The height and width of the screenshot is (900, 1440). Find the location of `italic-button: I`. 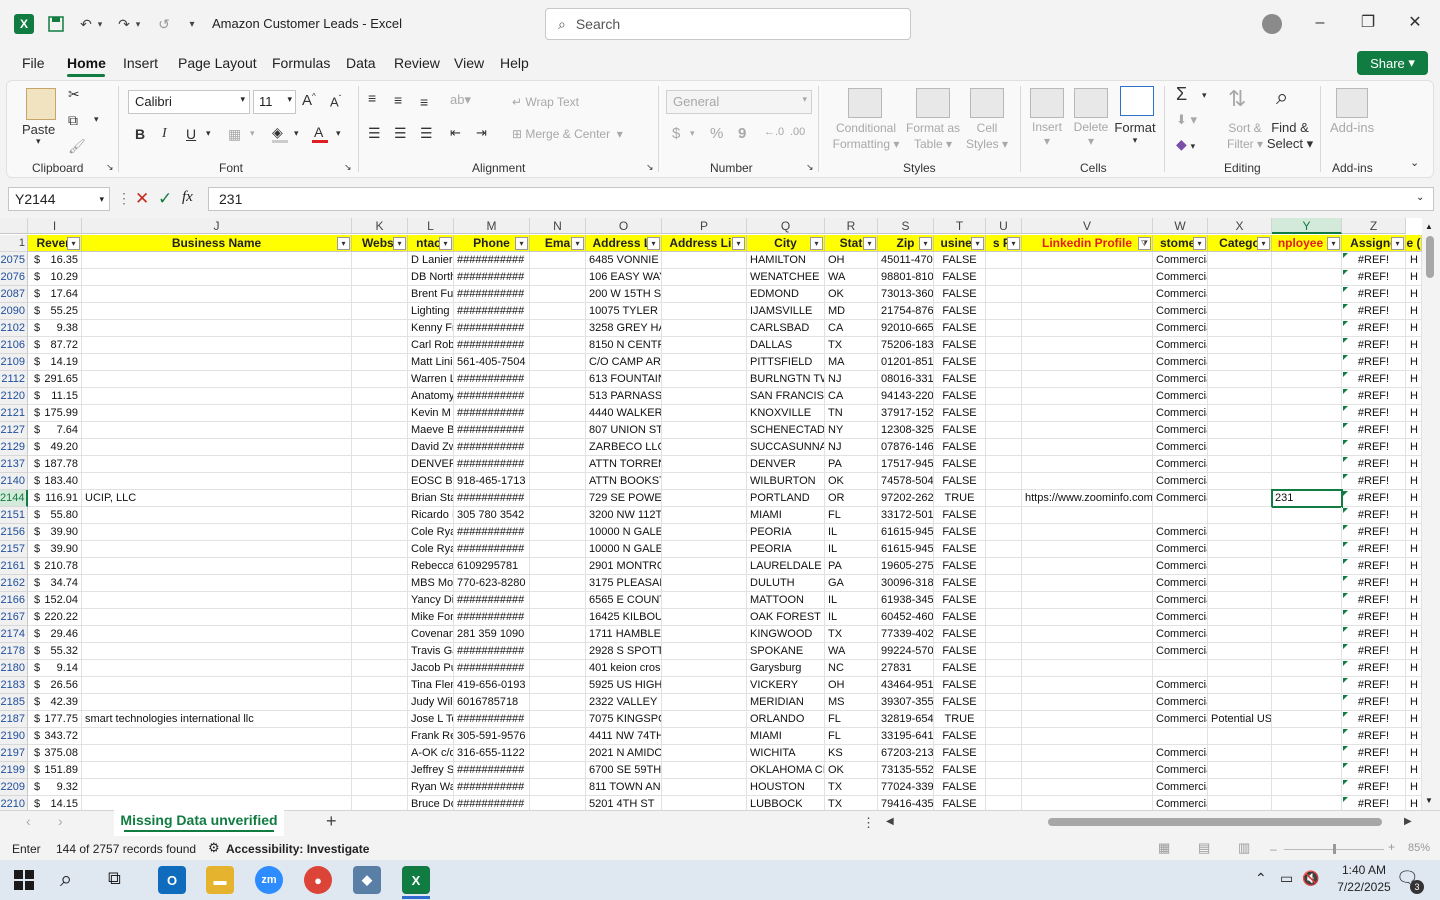

italic-button: I is located at coordinates (164, 134).